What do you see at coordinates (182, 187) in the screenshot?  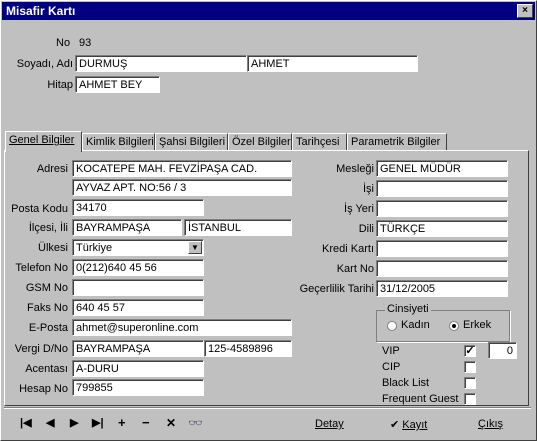 I see `adres-line-2: AYVAZ APT. NO:56 / 3` at bounding box center [182, 187].